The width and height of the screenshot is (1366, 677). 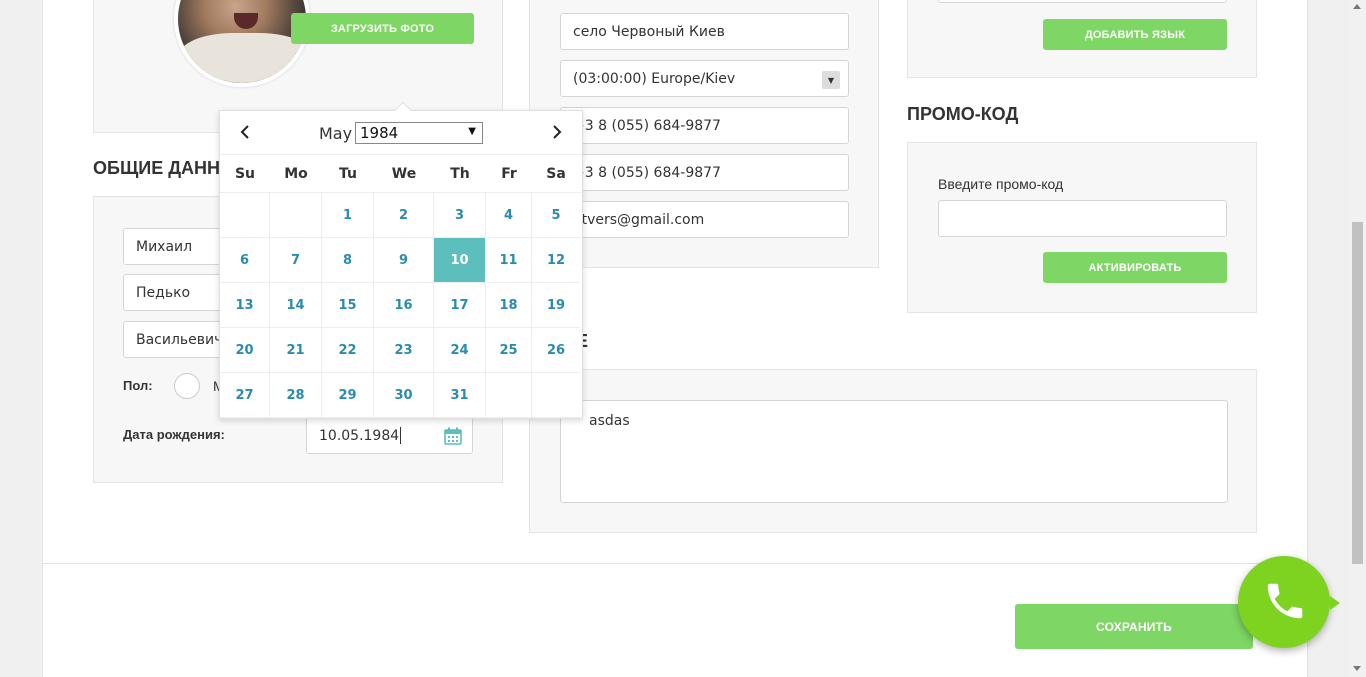 I want to click on birthdate-label: Дата рождения:, so click(x=174, y=434).